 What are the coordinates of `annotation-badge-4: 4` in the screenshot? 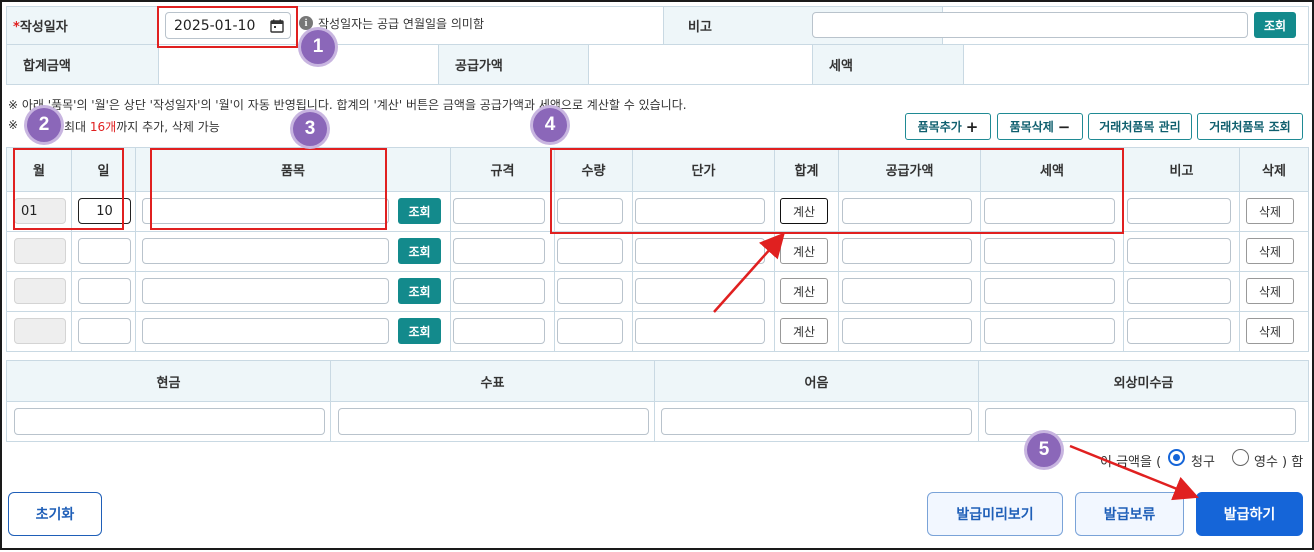 It's located at (550, 125).